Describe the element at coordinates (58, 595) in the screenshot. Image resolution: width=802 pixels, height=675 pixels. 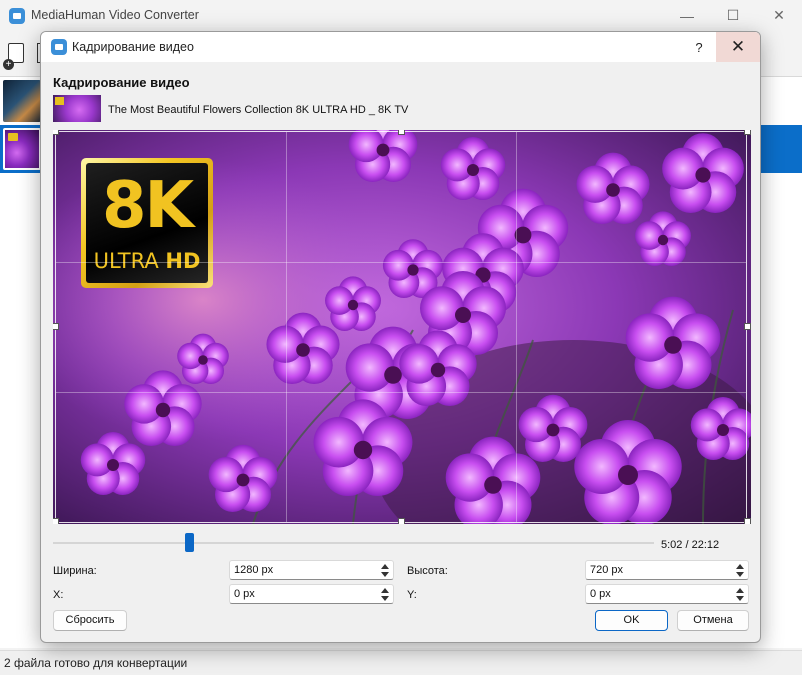
I see `x-label: X:` at that location.